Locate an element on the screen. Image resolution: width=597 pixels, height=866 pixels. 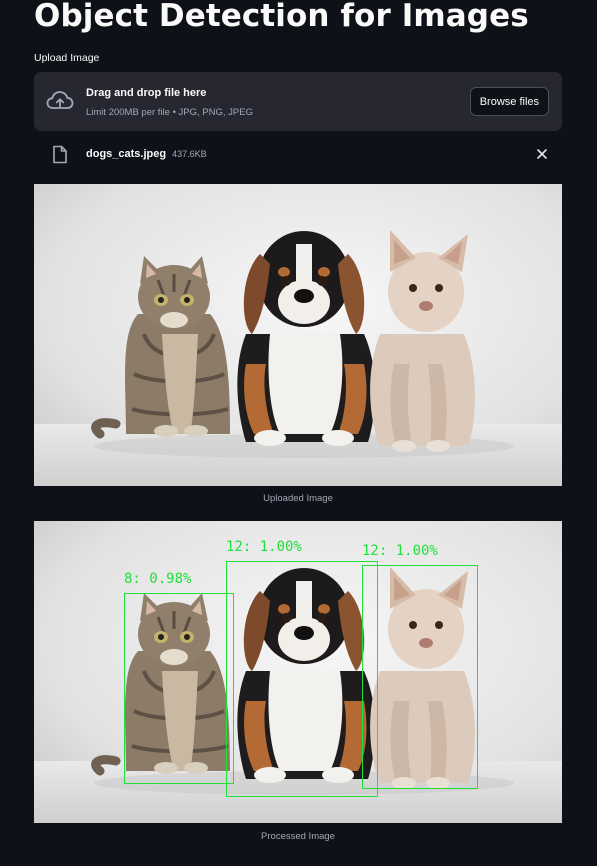
file-size: 437.6KB is located at coordinates (189, 154).